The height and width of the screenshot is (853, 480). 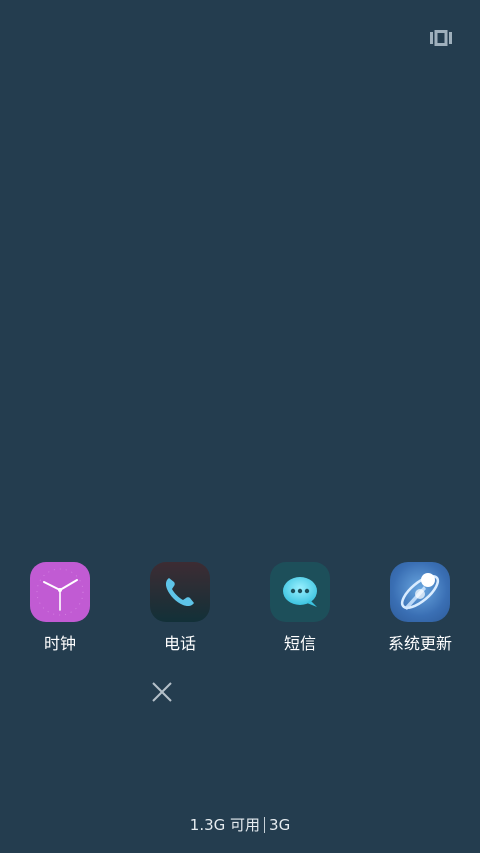 I want to click on clock-icon, so click(x=60, y=592).